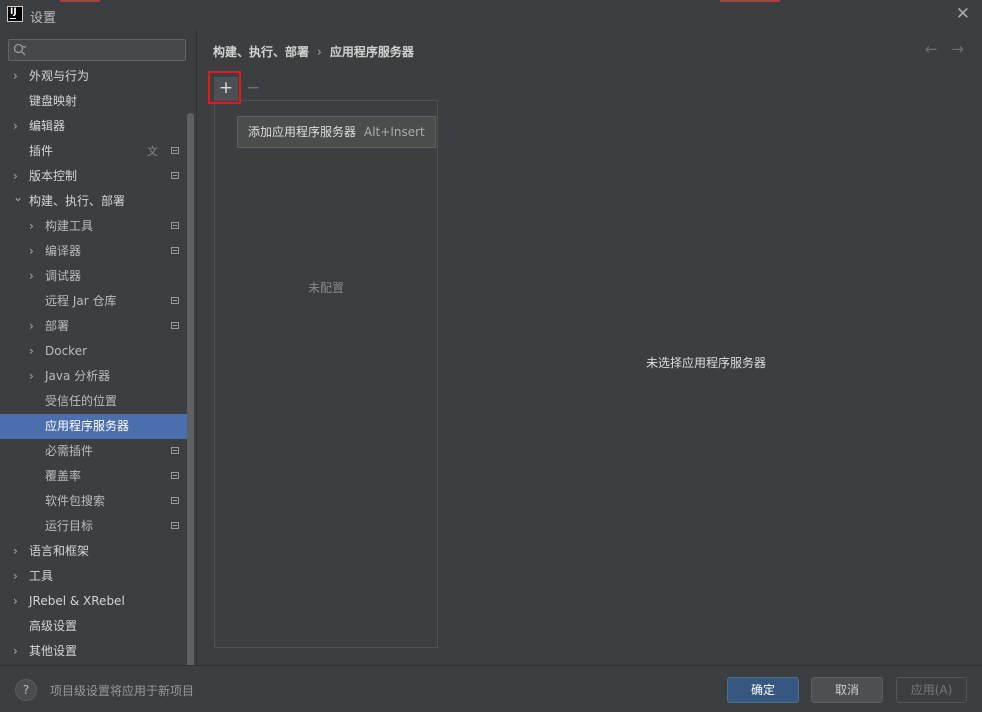 The height and width of the screenshot is (712, 982). I want to click on sidebar-item: 必需插件, so click(93, 451).